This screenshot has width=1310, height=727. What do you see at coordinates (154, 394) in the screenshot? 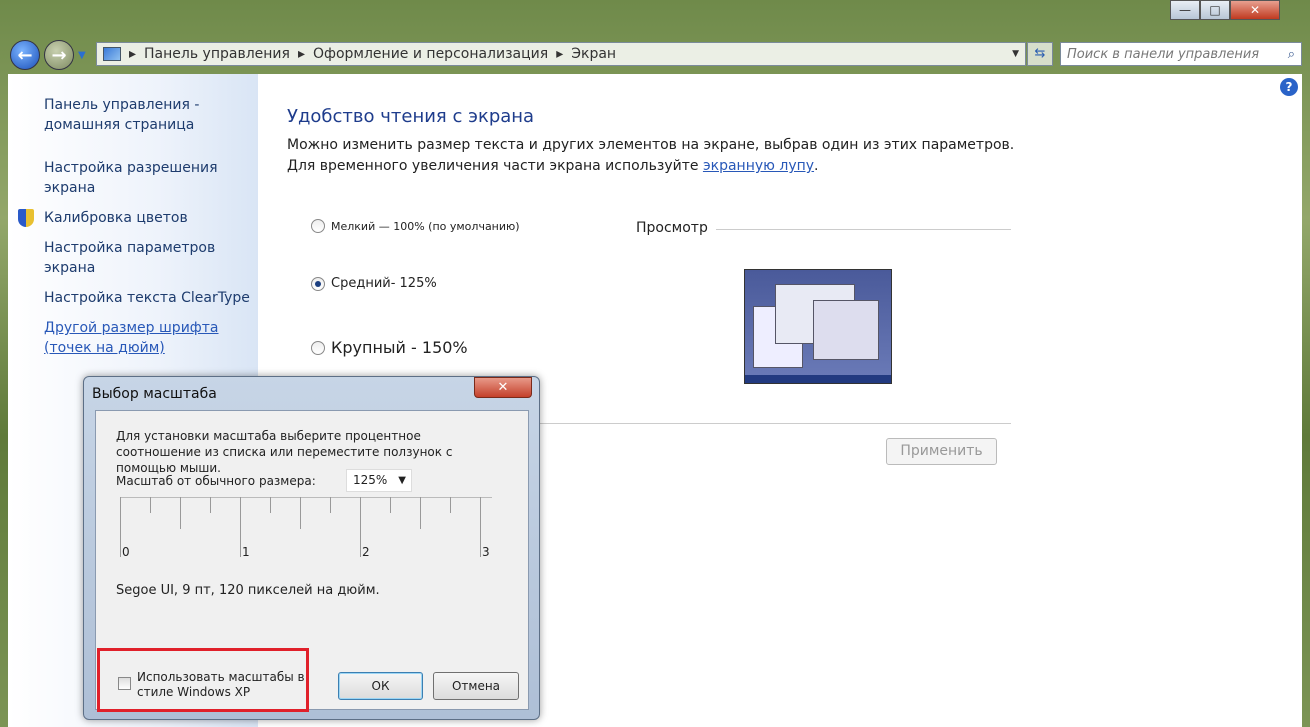
I see `dialog-title: Выбор масштаба` at bounding box center [154, 394].